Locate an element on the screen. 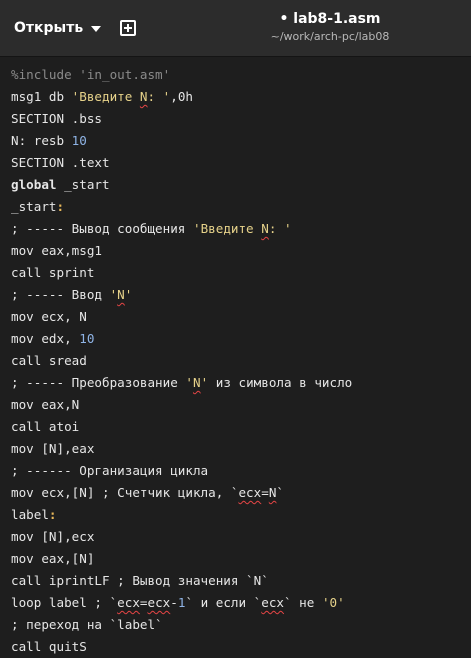 Image resolution: width=471 pixels, height=658 pixels. new-tab-icon is located at coordinates (128, 28).